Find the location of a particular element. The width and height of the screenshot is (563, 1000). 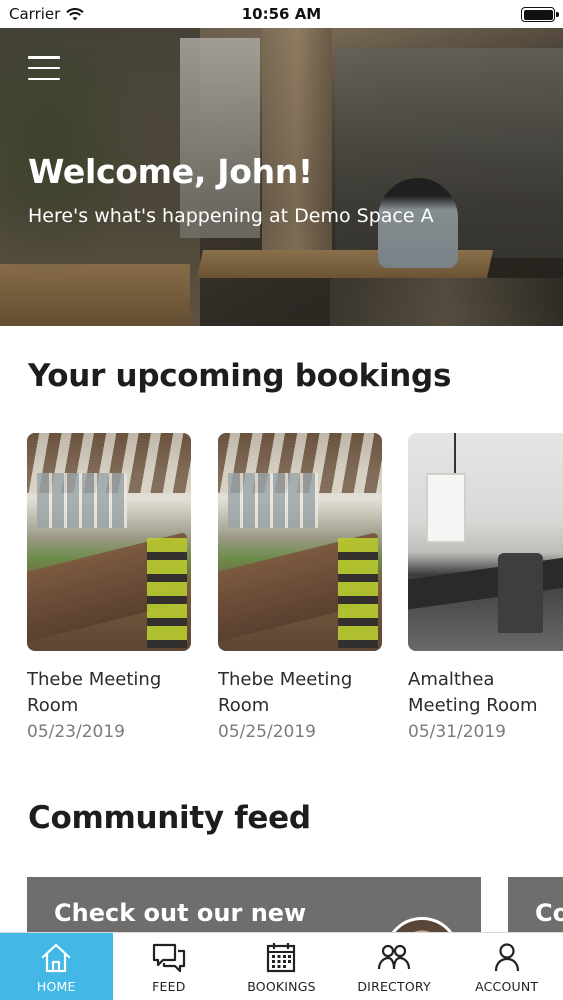

feed-card: Co is located at coordinates (535, 907).